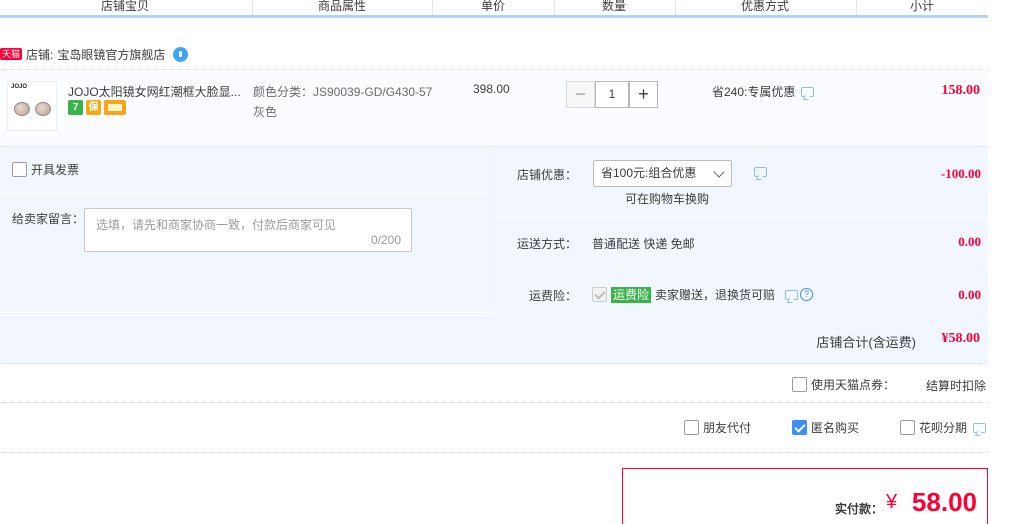 Image resolution: width=1017 pixels, height=524 pixels. Describe the element at coordinates (960, 173) in the screenshot. I see `coupon-amount: -100.00` at that location.